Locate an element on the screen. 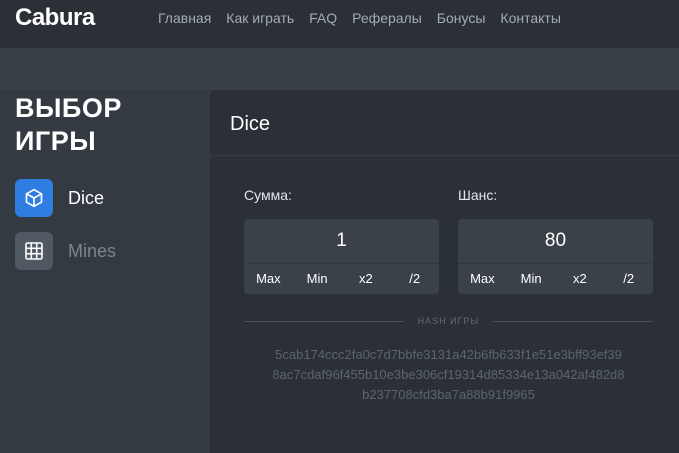 Image resolution: width=679 pixels, height=453 pixels. amount-field: 1 Max Min x2 /2 is located at coordinates (341, 256).